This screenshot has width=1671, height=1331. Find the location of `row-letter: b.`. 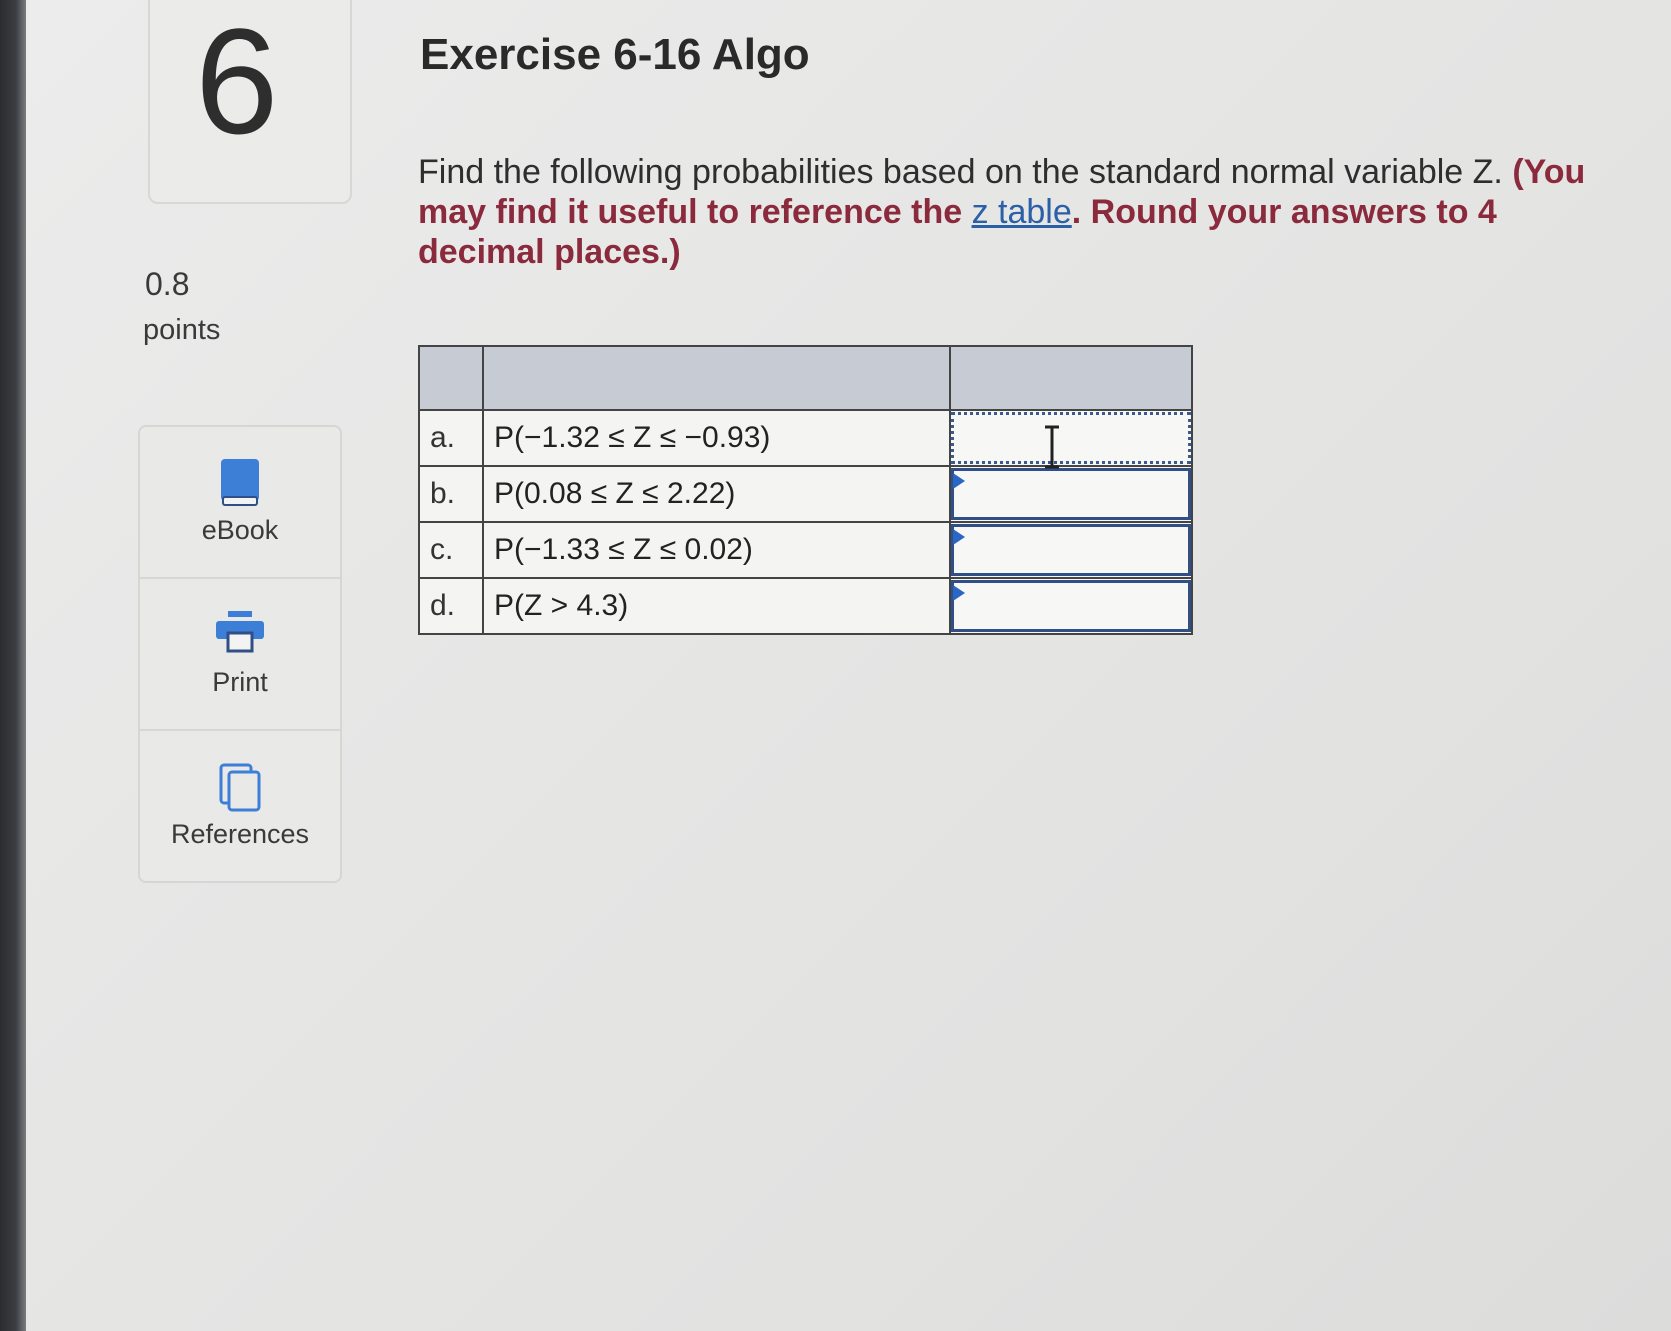

row-letter: b. is located at coordinates (451, 494).